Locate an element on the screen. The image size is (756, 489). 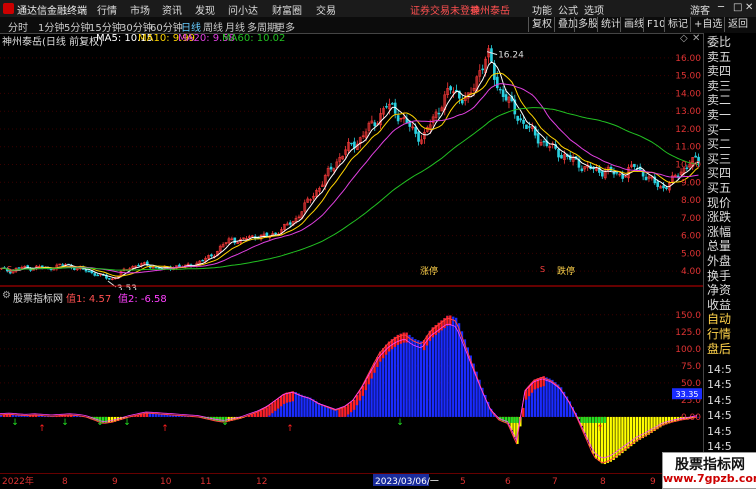
tool-mark: 标记 is located at coordinates (677, 24).